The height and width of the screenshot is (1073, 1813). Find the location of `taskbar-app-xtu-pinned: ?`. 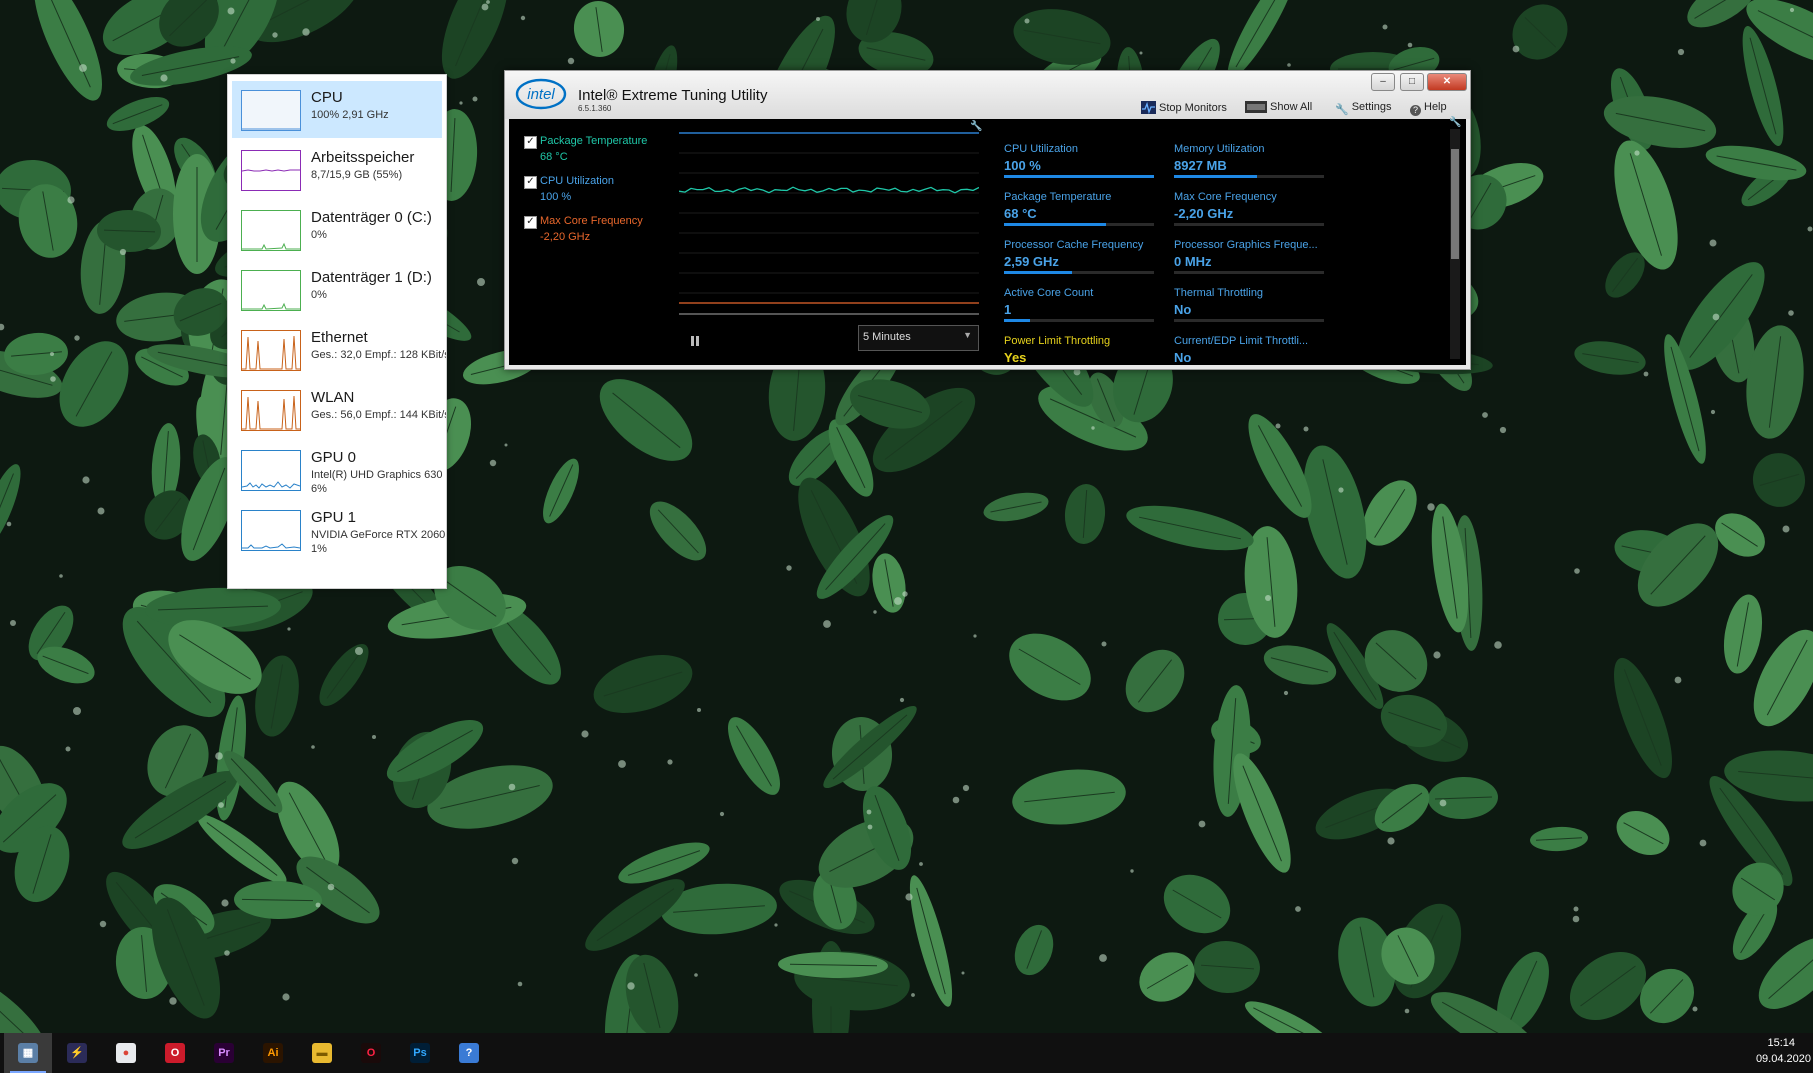

taskbar-app-xtu-pinned: ? is located at coordinates (469, 1053).